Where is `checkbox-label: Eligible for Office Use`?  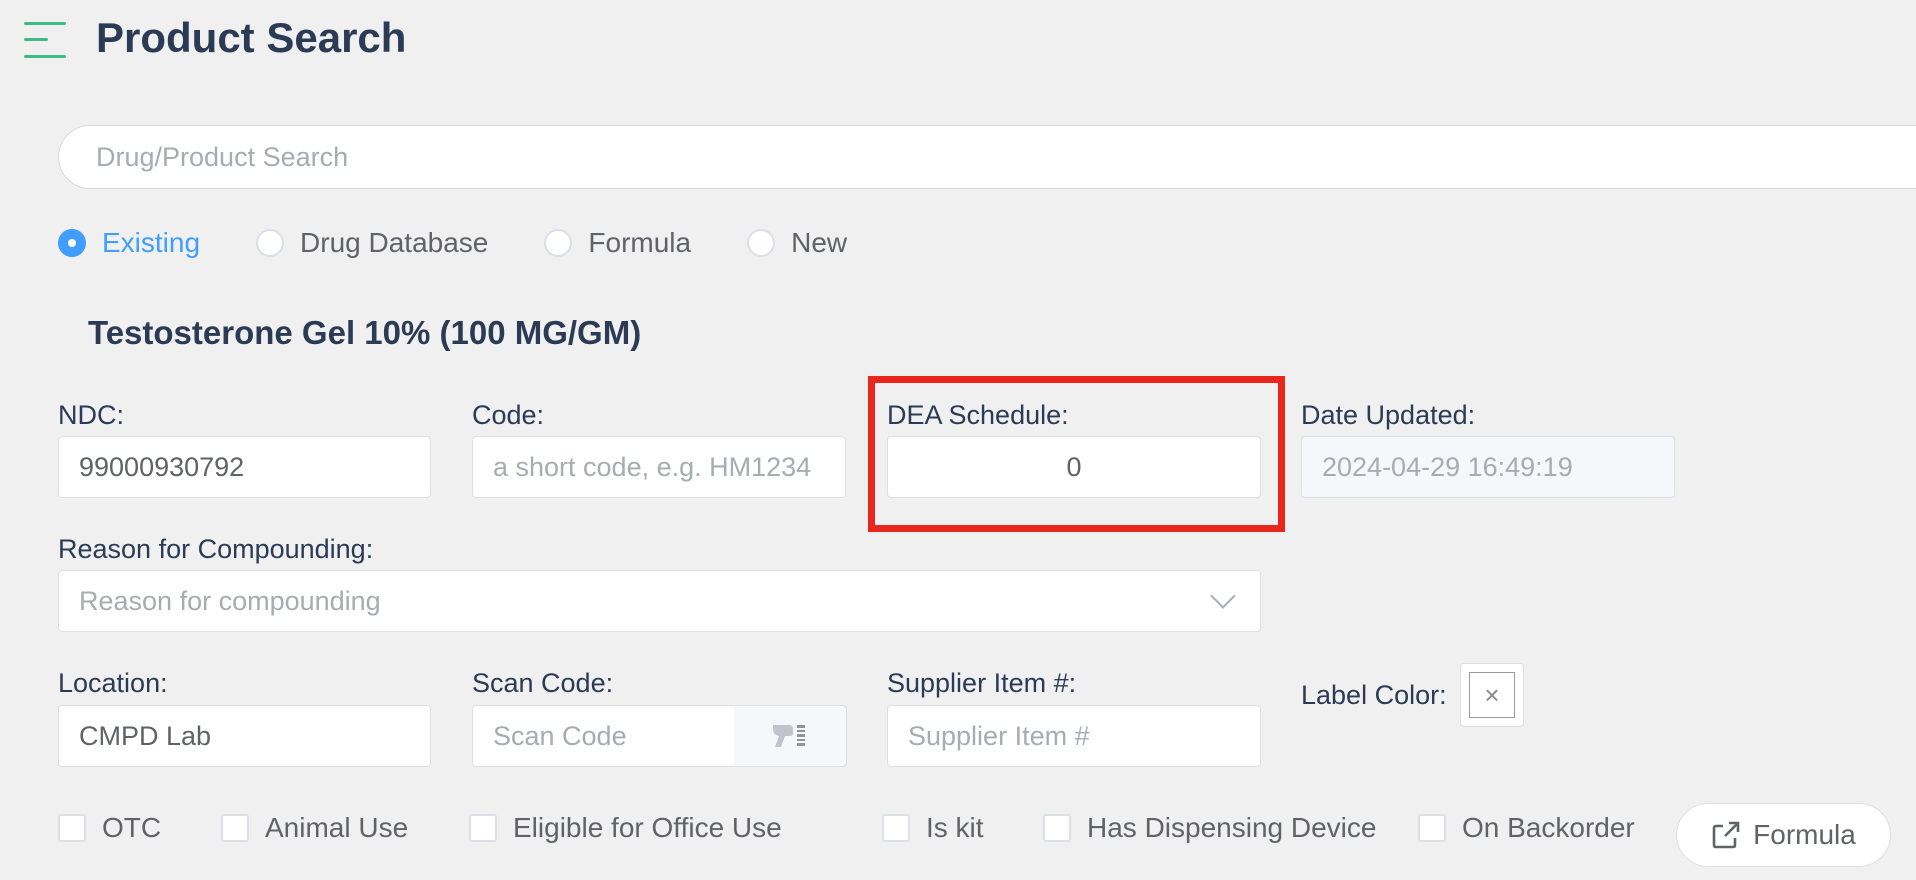
checkbox-label: Eligible for Office Use is located at coordinates (647, 827).